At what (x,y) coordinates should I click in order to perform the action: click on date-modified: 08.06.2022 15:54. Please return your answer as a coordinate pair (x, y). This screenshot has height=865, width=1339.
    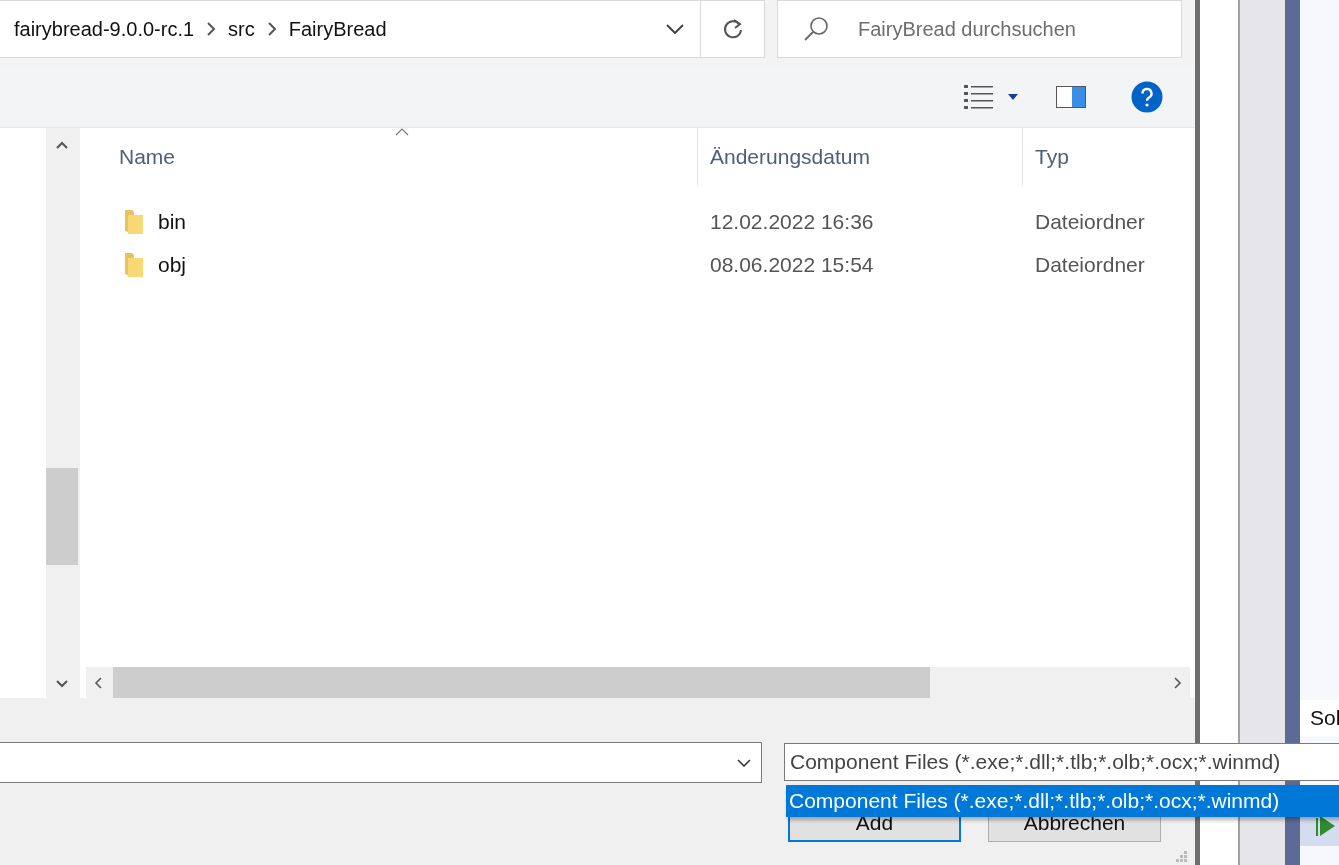
    Looking at the image, I should click on (791, 264).